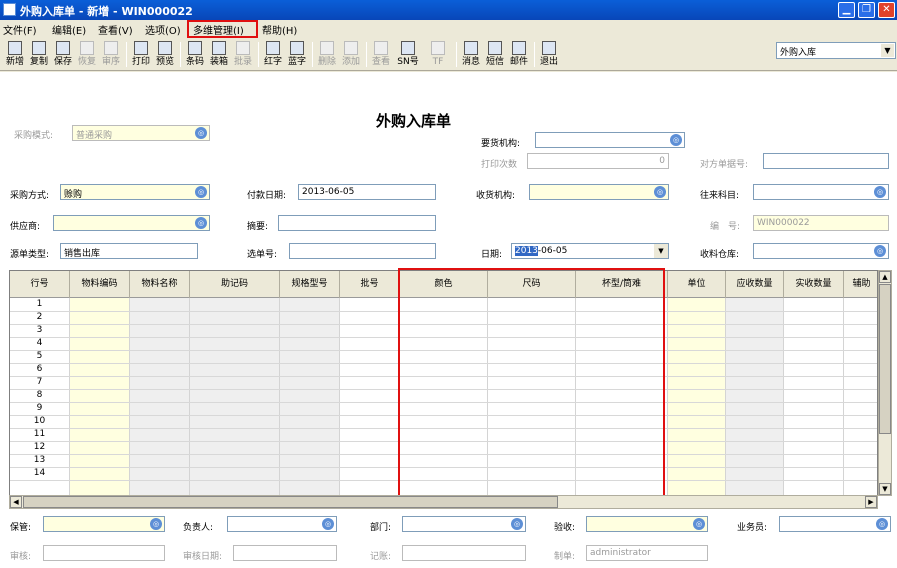 This screenshot has height=568, width=897. Describe the element at coordinates (519, 53) in the screenshot. I see `mail-button: 邮件` at that location.